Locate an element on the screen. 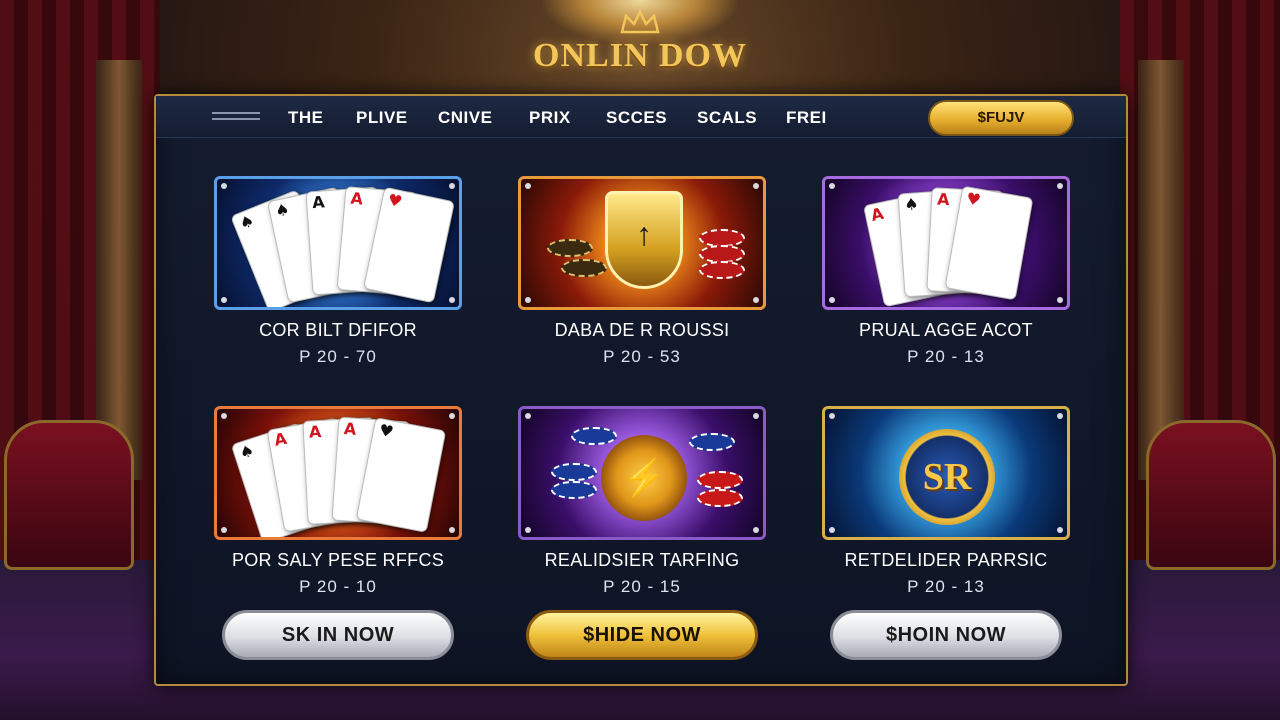  game-thumbnail: ♠ A A A ♥ is located at coordinates (338, 473).